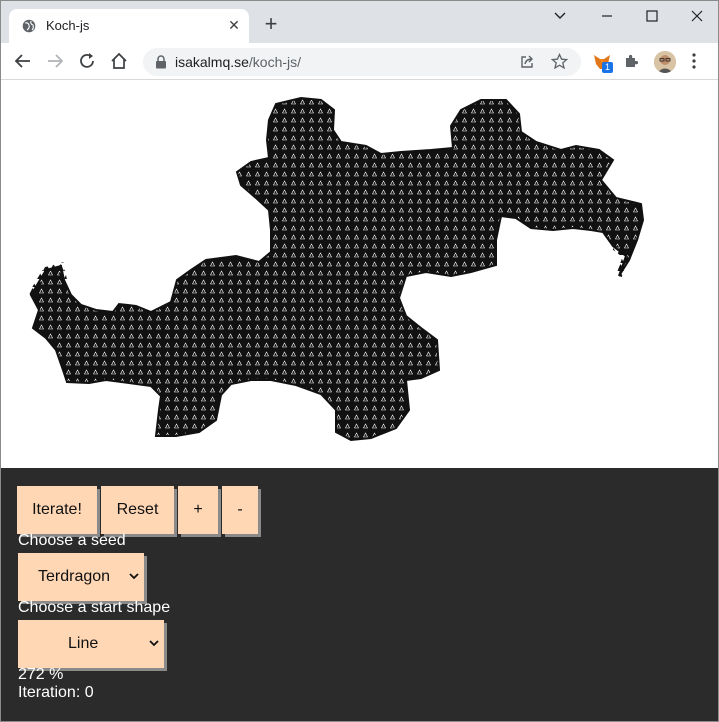 The height and width of the screenshot is (722, 719). I want to click on maximize-button, so click(652, 16).